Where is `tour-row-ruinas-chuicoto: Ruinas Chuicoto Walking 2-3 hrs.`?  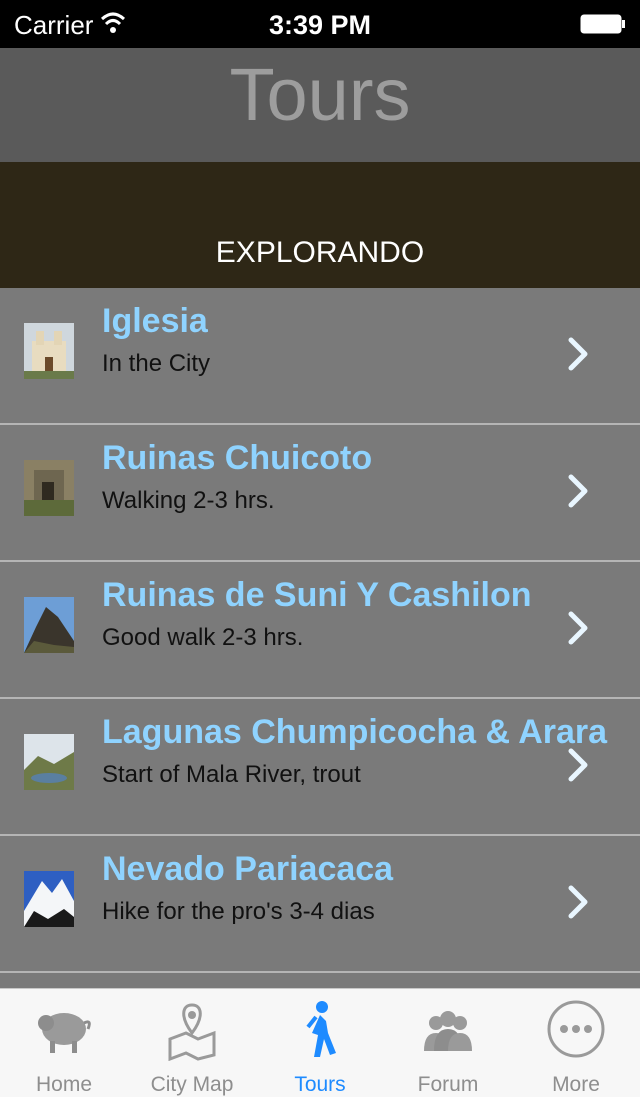
tour-row-ruinas-chuicoto: Ruinas Chuicoto Walking 2-3 hrs. is located at coordinates (320, 493).